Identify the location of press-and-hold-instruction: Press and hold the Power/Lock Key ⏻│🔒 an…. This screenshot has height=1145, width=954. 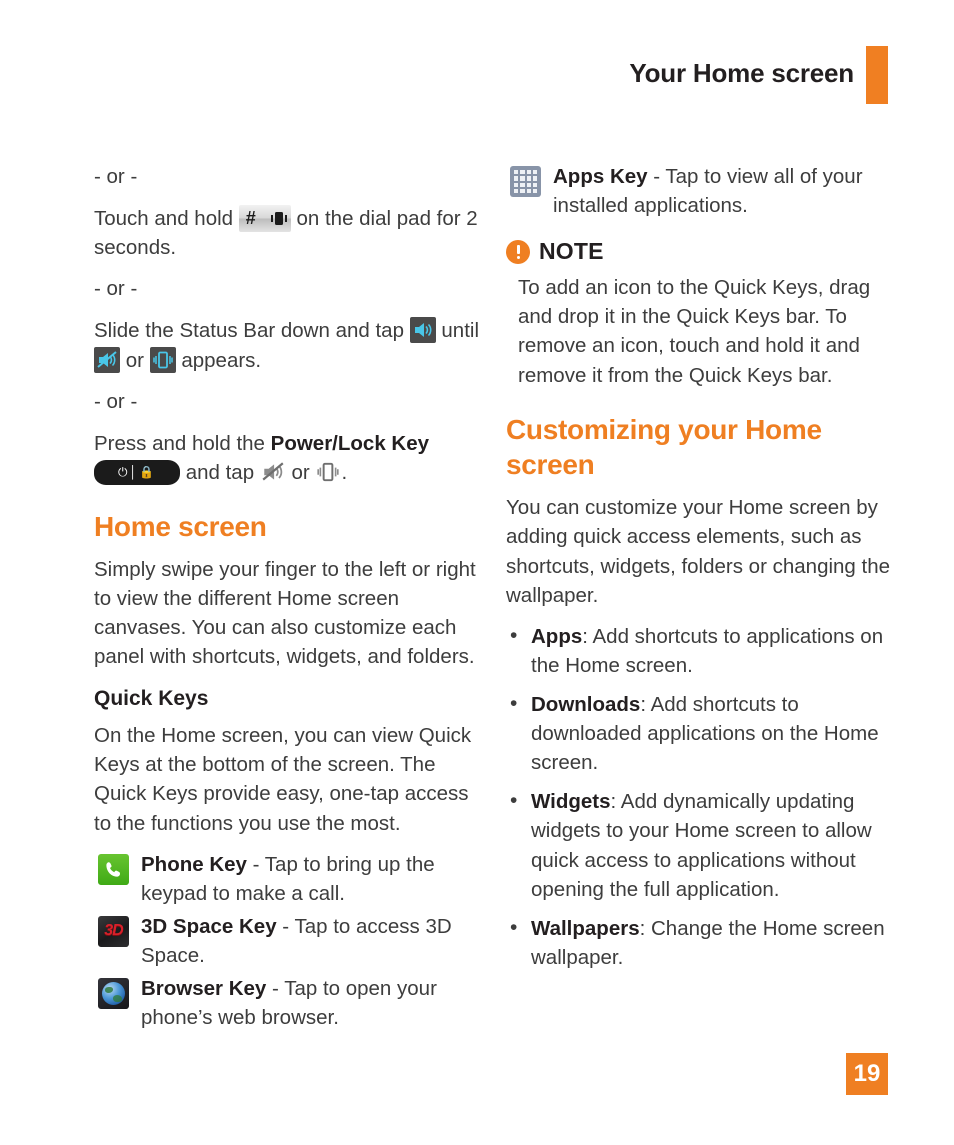
(290, 458).